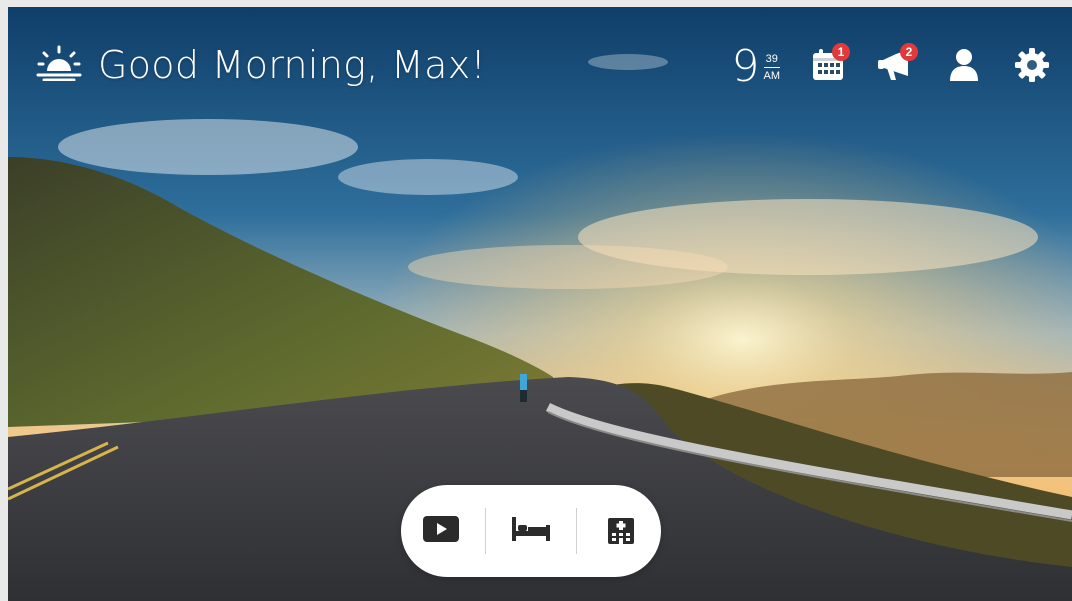  I want to click on clock-hour: 9, so click(745, 66).